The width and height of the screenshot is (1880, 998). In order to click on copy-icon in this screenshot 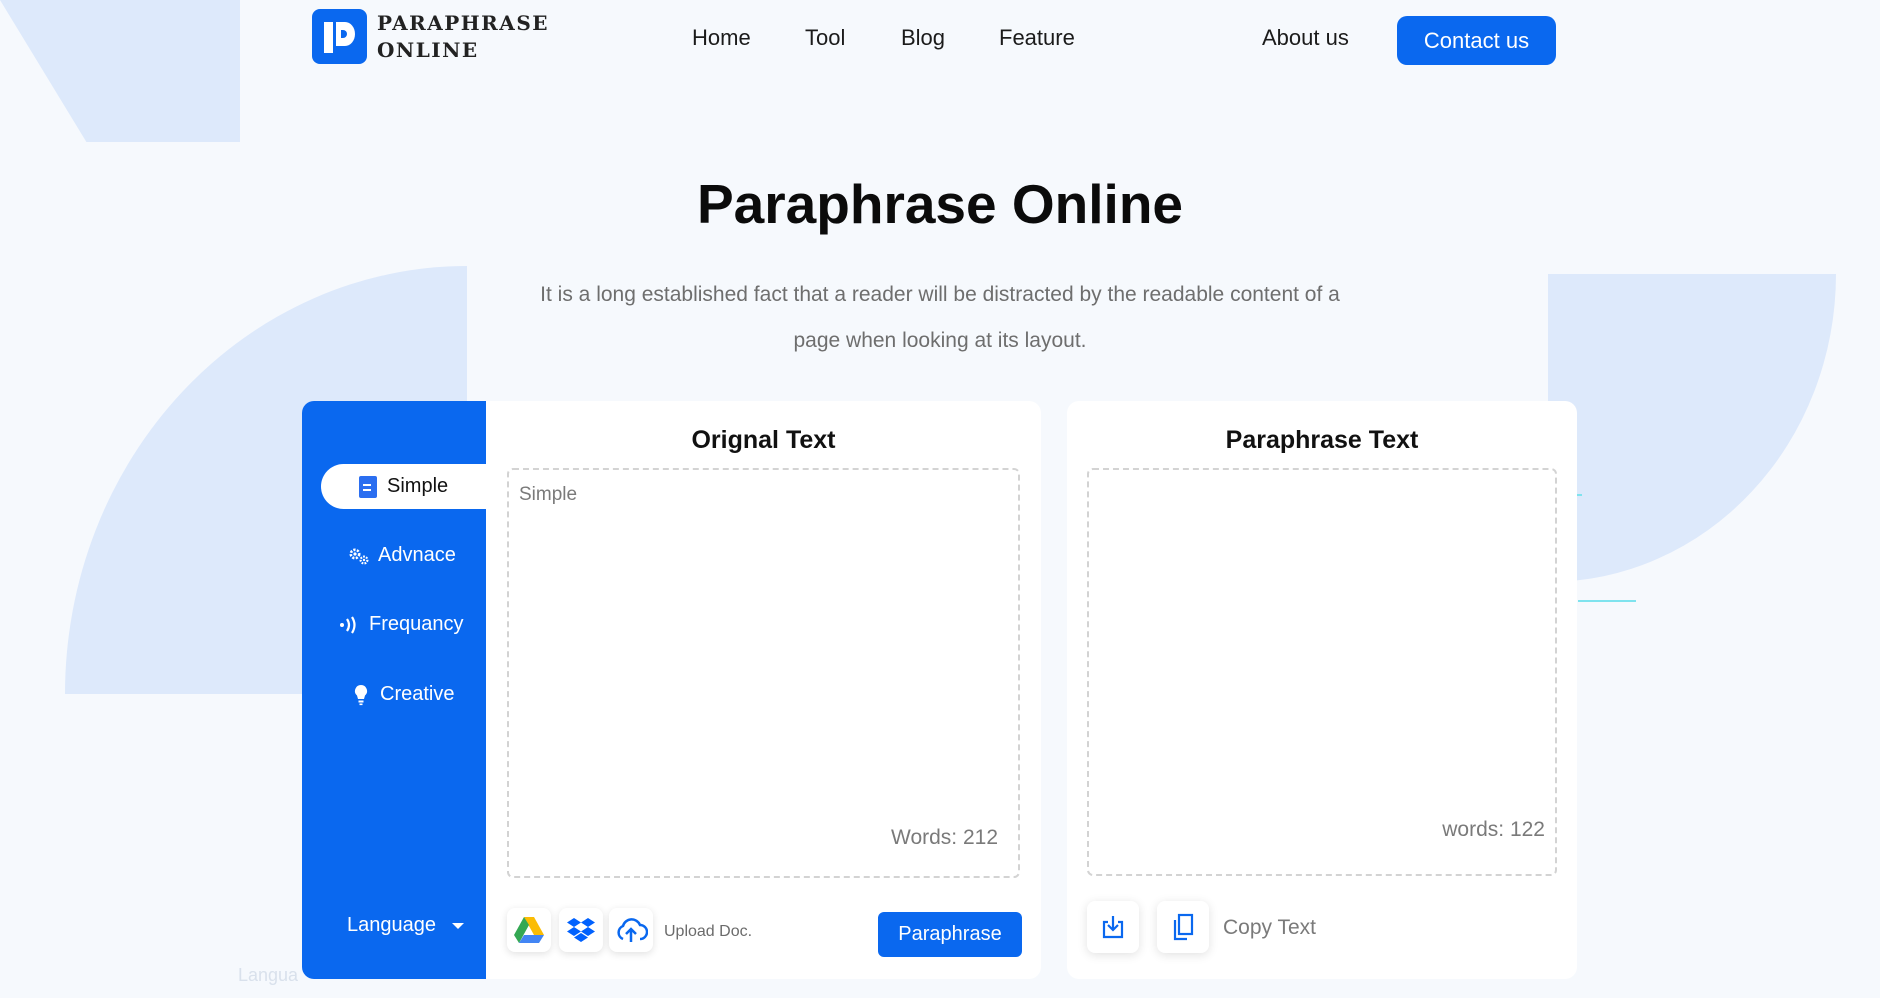, I will do `click(1183, 927)`.